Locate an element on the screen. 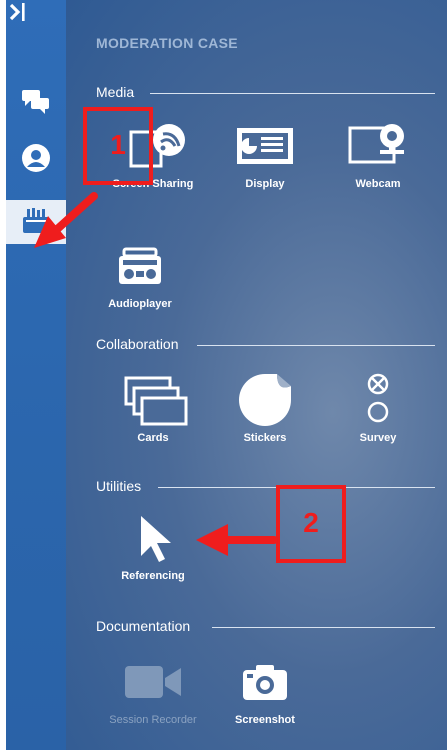 The height and width of the screenshot is (750, 447). chat-rail-button is located at coordinates (36, 102).